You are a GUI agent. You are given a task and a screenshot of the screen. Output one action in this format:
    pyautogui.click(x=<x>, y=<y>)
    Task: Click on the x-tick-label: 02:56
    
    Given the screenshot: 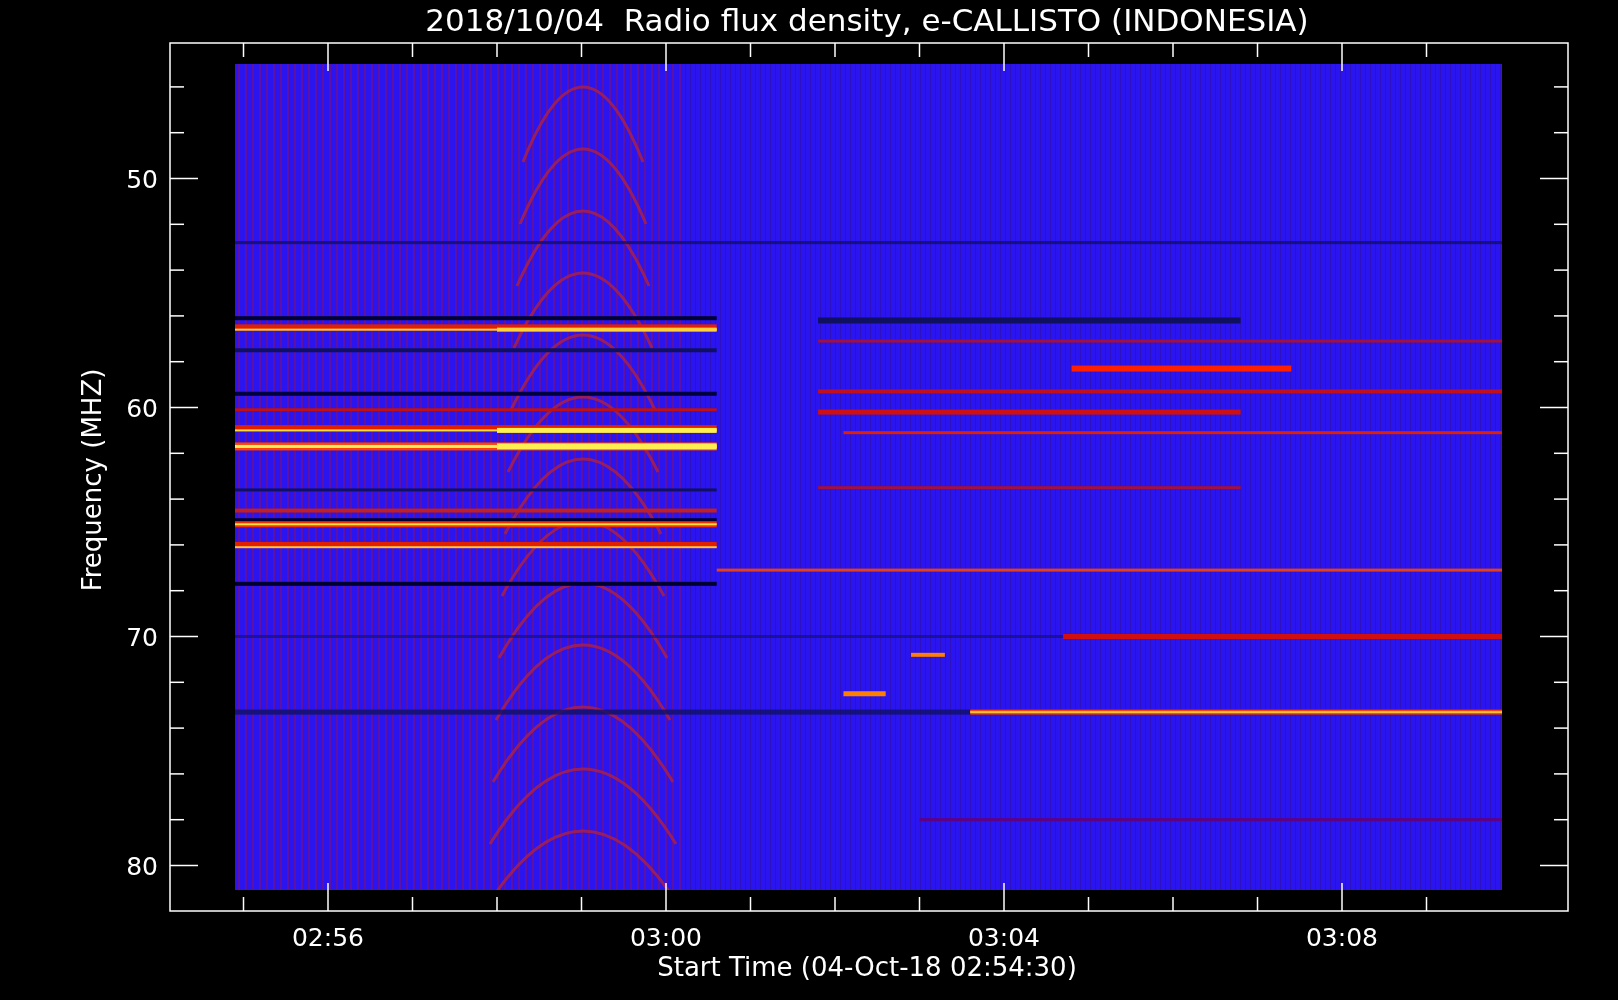 What is the action you would take?
    pyautogui.click(x=328, y=937)
    